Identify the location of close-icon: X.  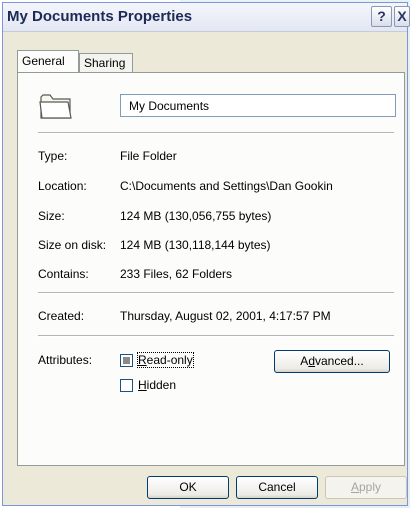
(402, 16).